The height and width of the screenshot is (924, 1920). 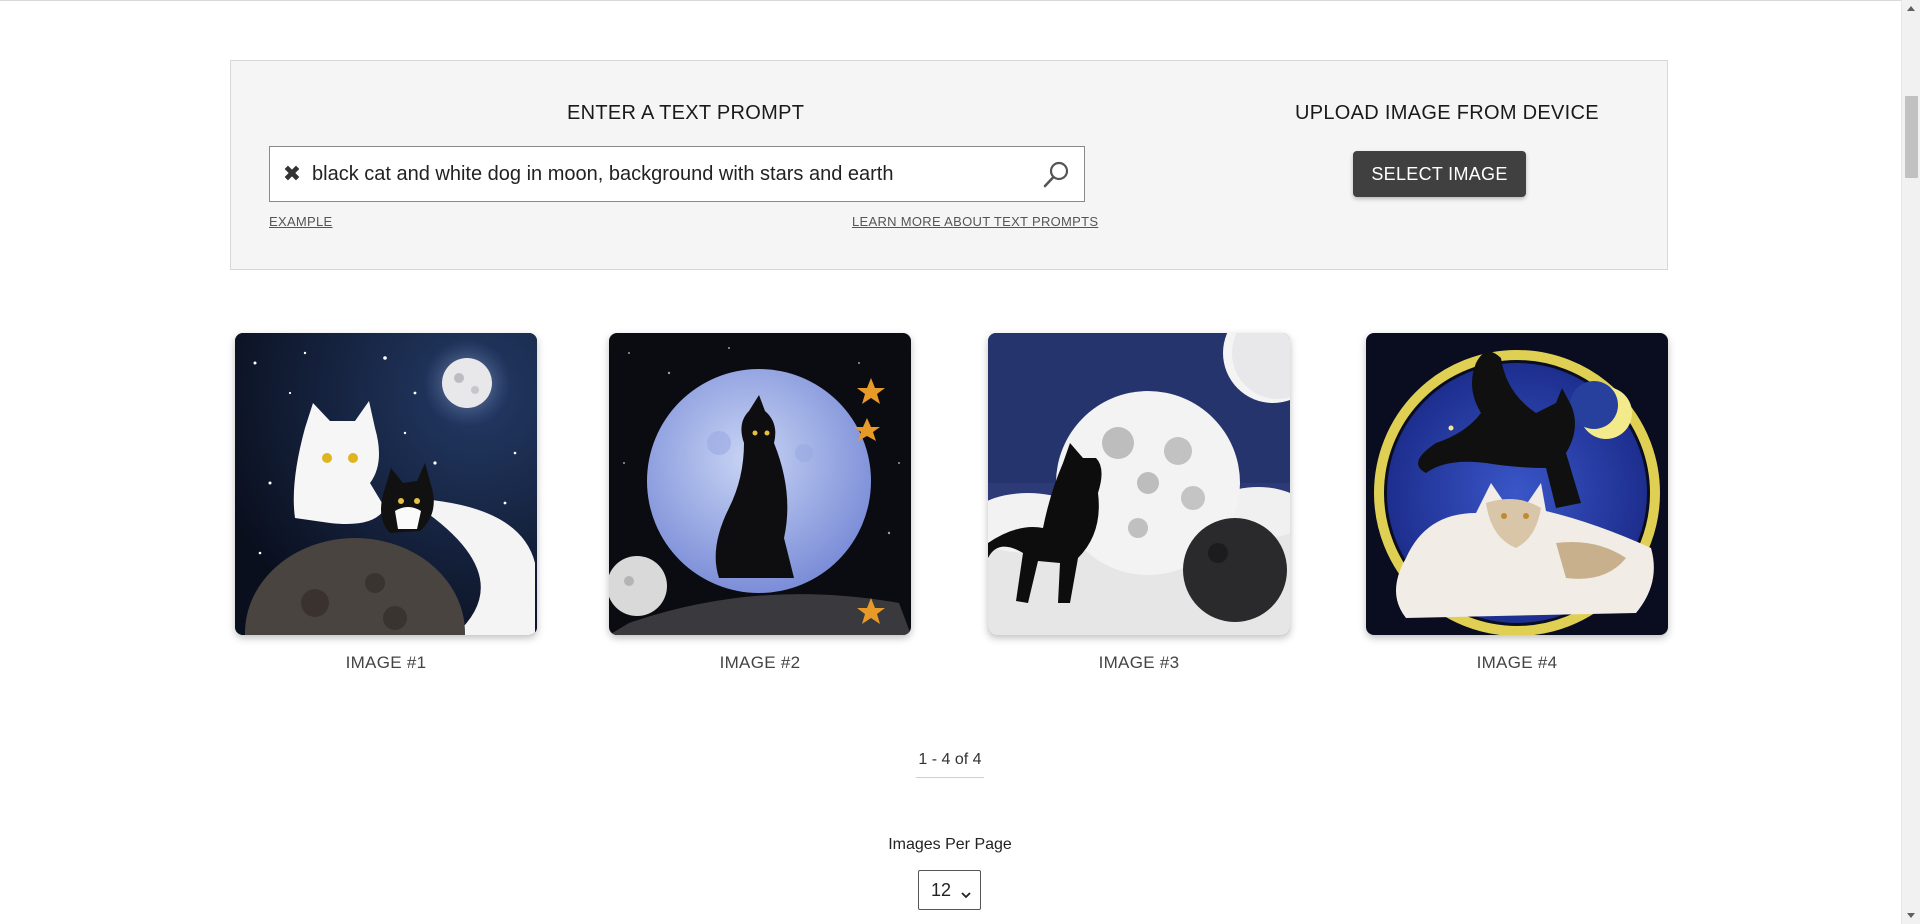 What do you see at coordinates (1910, 462) in the screenshot?
I see `page-scrollbar` at bounding box center [1910, 462].